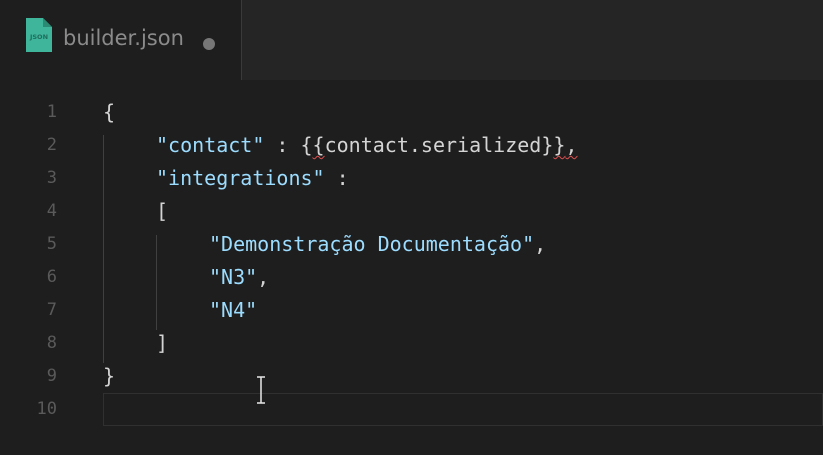 This screenshot has height=455, width=823. What do you see at coordinates (51, 145) in the screenshot?
I see `line-number: 2` at bounding box center [51, 145].